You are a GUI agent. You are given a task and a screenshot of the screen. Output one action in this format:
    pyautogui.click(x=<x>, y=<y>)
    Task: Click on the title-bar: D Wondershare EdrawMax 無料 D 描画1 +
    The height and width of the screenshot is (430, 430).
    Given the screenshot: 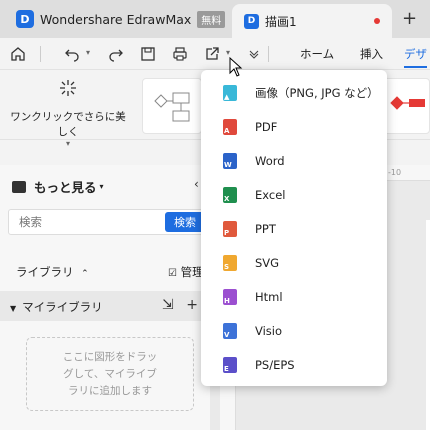 What is the action you would take?
    pyautogui.click(x=215, y=19)
    